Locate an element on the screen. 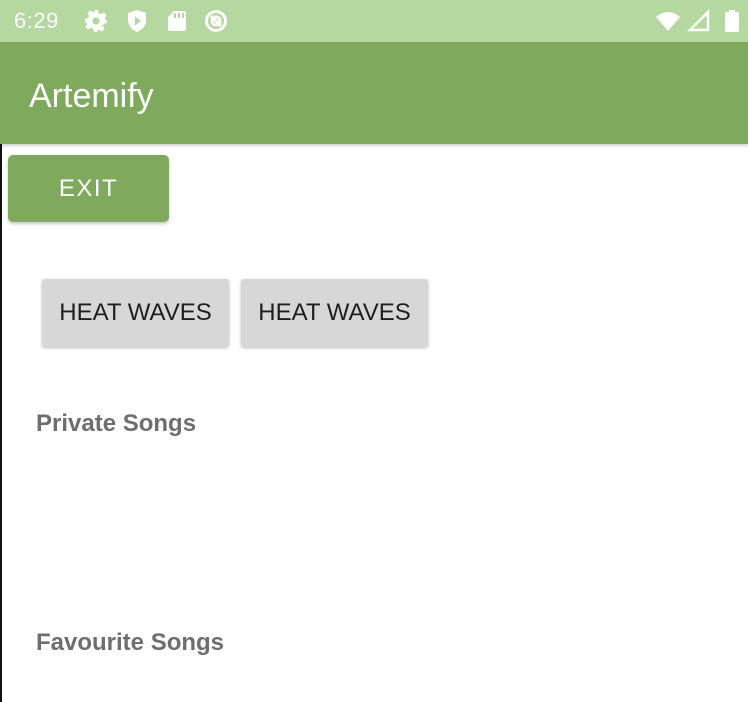 The height and width of the screenshot is (702, 748). gear-icon is located at coordinates (96, 21).